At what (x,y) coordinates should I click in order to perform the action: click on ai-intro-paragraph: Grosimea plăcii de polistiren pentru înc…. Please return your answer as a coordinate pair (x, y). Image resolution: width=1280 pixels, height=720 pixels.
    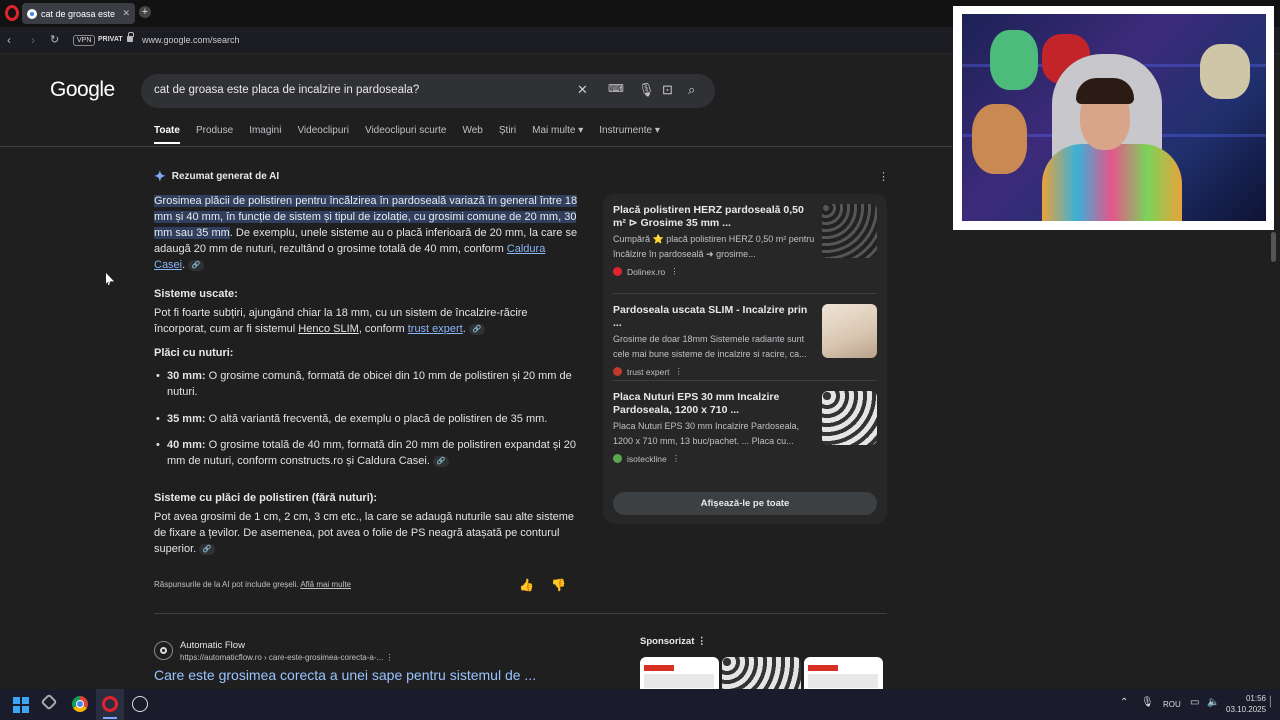
    Looking at the image, I should click on (366, 233).